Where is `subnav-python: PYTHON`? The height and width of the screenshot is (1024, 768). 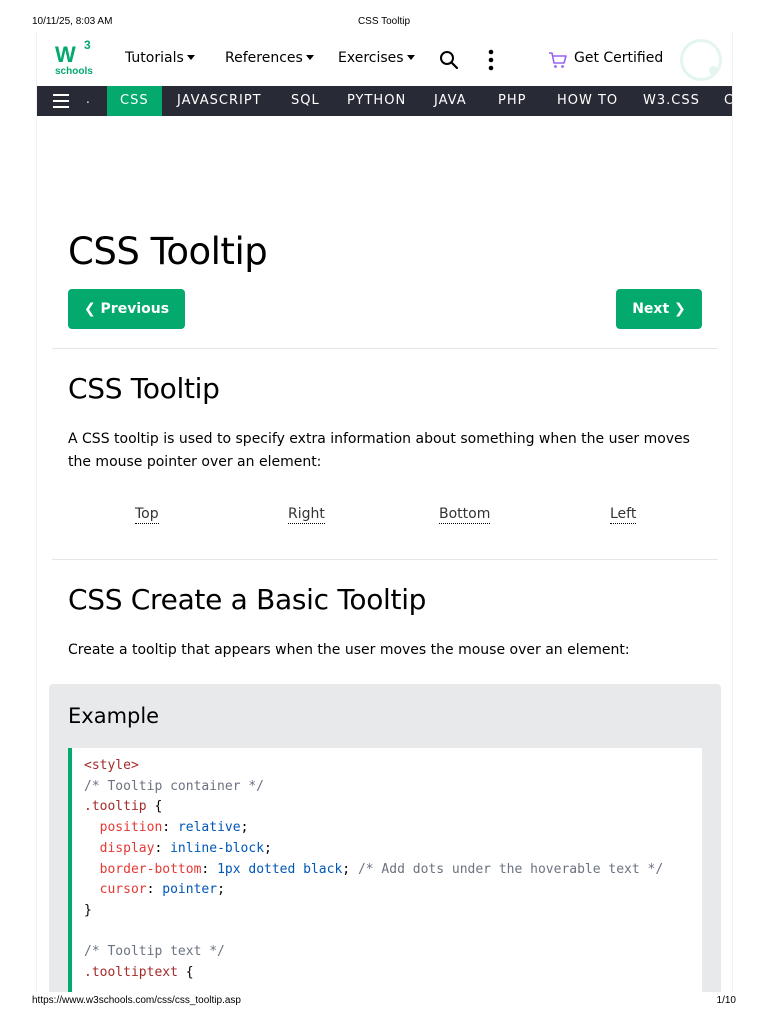 subnav-python: PYTHON is located at coordinates (376, 101).